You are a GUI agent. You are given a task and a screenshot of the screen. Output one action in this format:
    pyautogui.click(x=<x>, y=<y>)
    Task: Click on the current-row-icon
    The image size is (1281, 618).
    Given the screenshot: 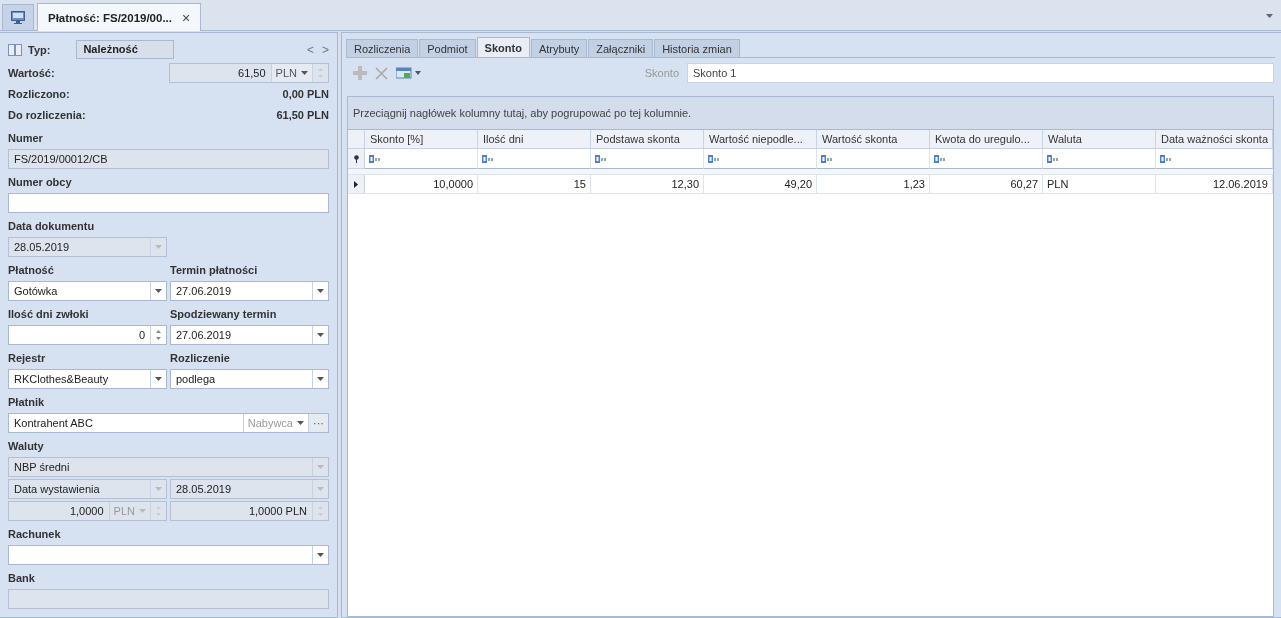 What is the action you would take?
    pyautogui.click(x=356, y=184)
    